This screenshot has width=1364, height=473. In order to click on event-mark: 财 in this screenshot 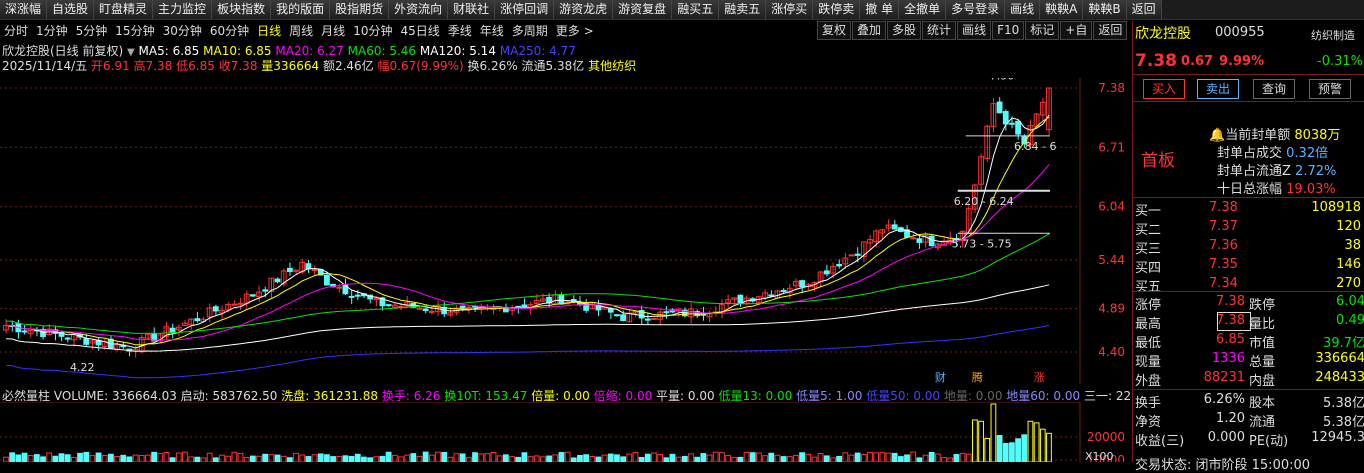, I will do `click(940, 377)`.